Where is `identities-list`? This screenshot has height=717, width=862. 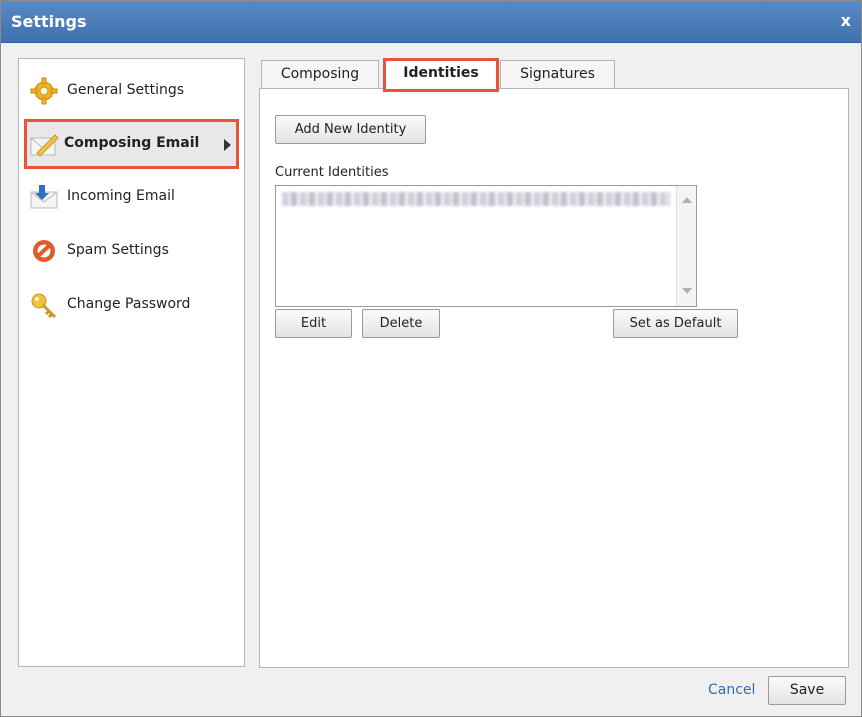
identities-list is located at coordinates (486, 246).